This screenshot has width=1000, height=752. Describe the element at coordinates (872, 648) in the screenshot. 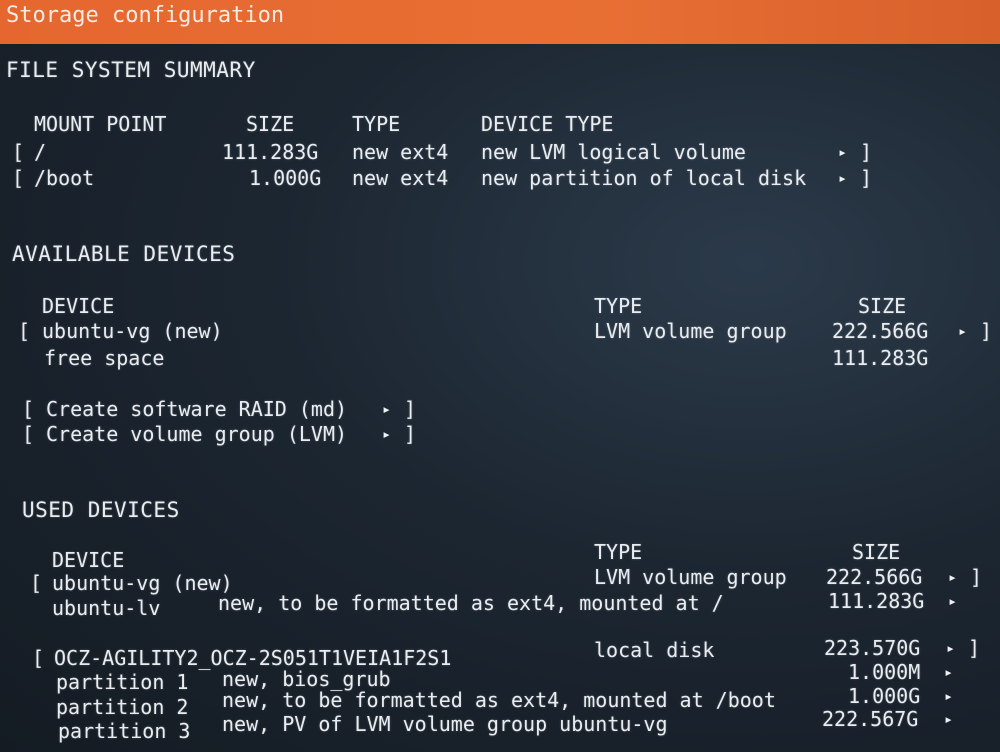

I see `size-value: 223.570G` at that location.